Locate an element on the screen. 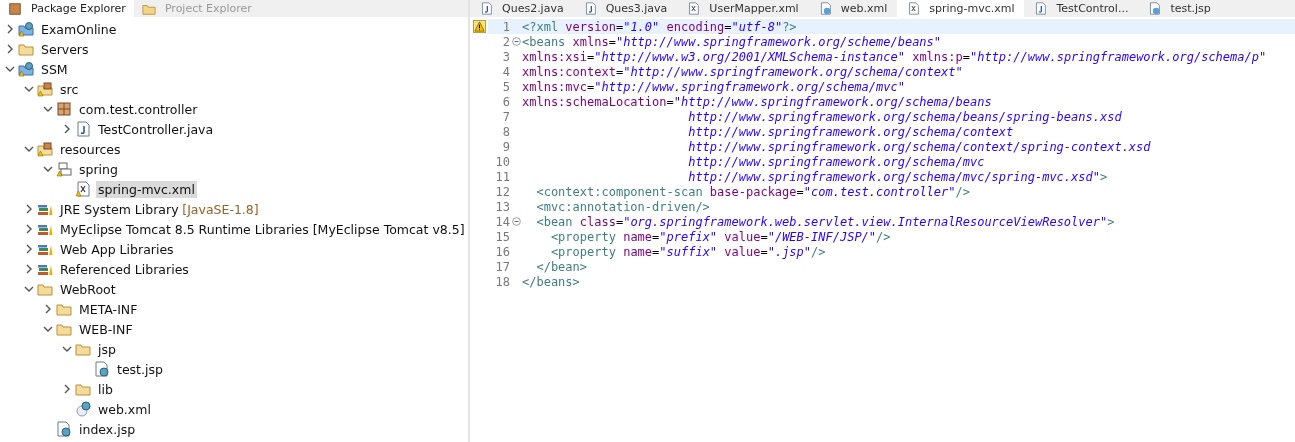 This screenshot has width=1295, height=442. editor-tab: spring-mvc.xml is located at coordinates (961, 8).